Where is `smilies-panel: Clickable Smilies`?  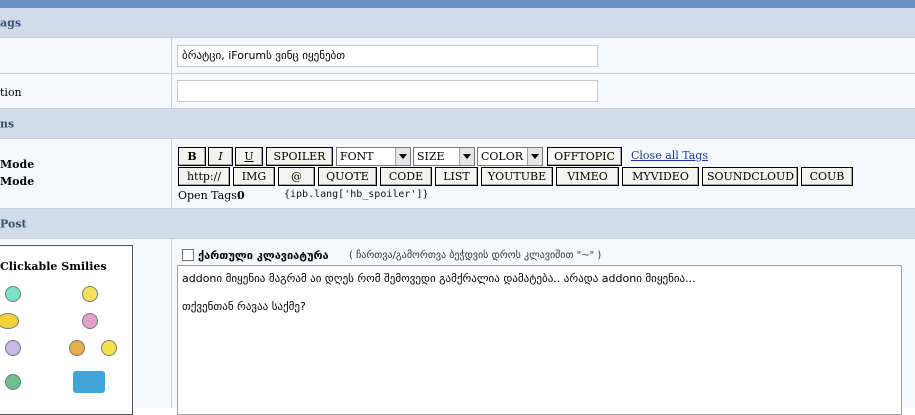 smilies-panel: Clickable Smilies is located at coordinates (66, 330).